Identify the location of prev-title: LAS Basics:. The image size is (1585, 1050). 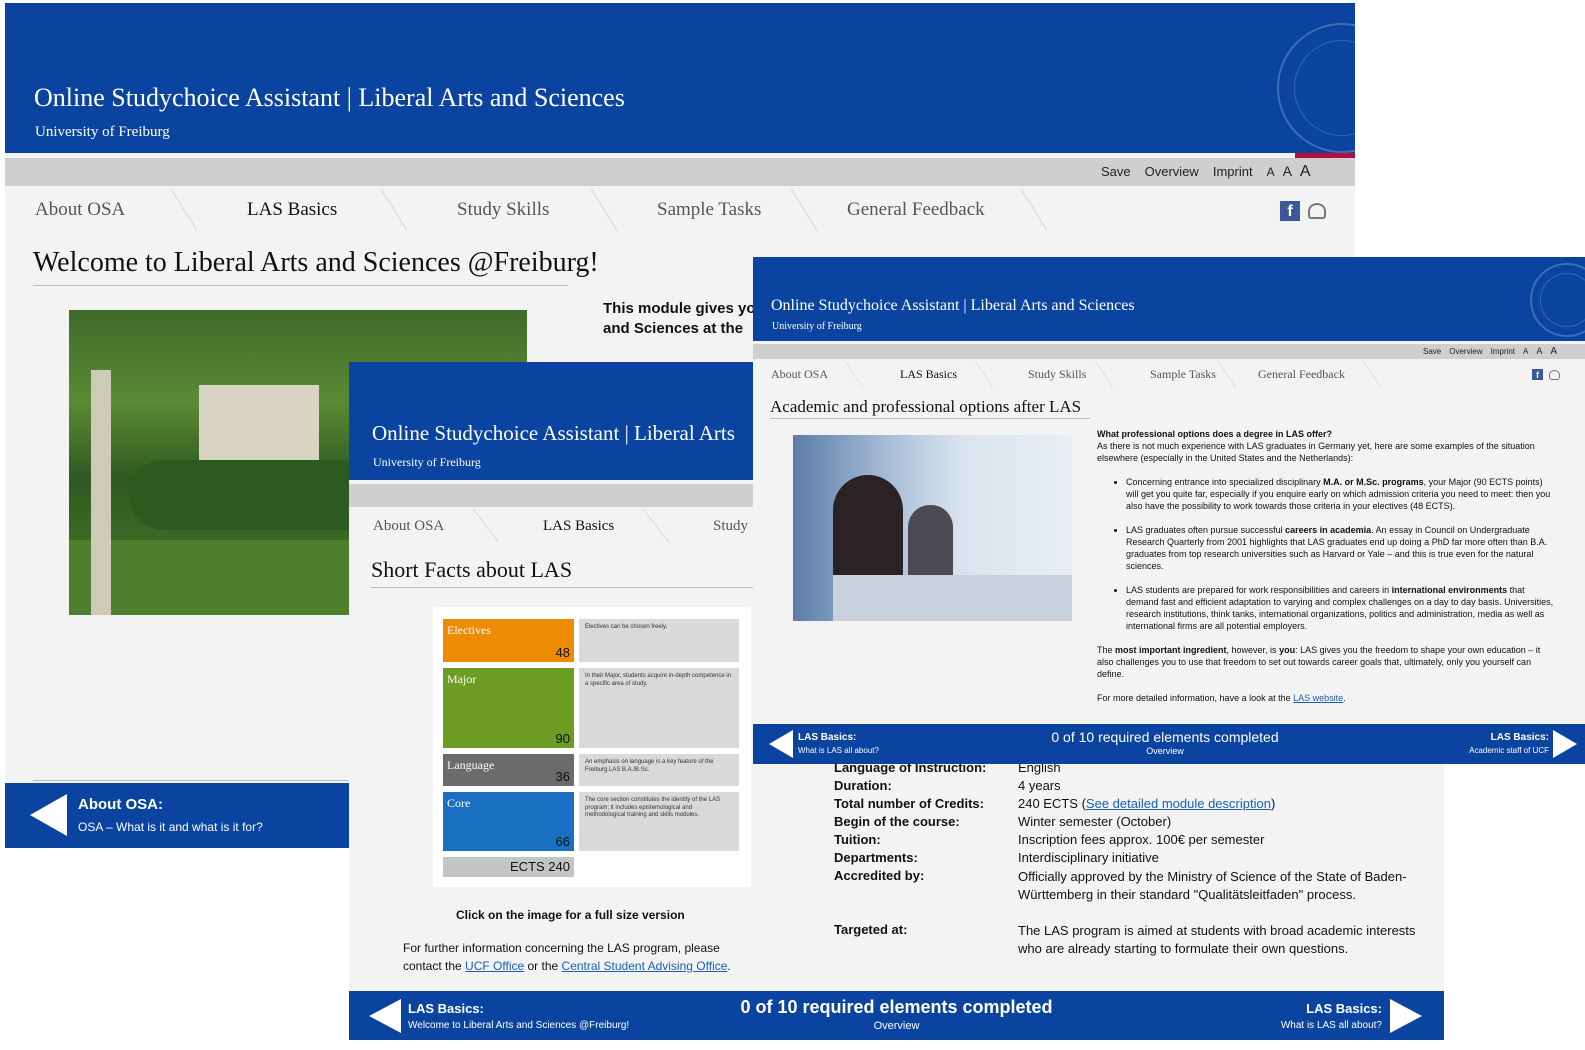
(446, 1008).